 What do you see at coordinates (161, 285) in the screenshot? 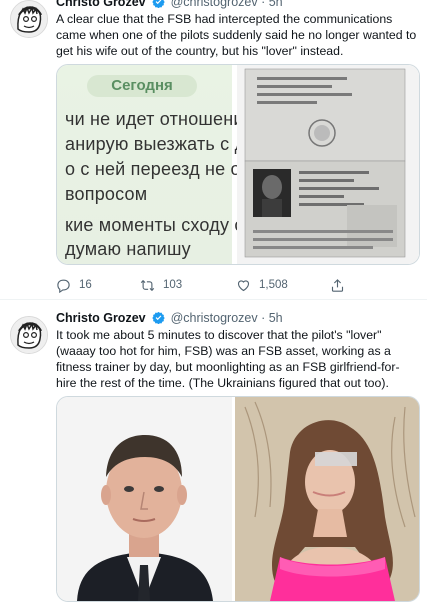
I see `retweet-button: 103` at bounding box center [161, 285].